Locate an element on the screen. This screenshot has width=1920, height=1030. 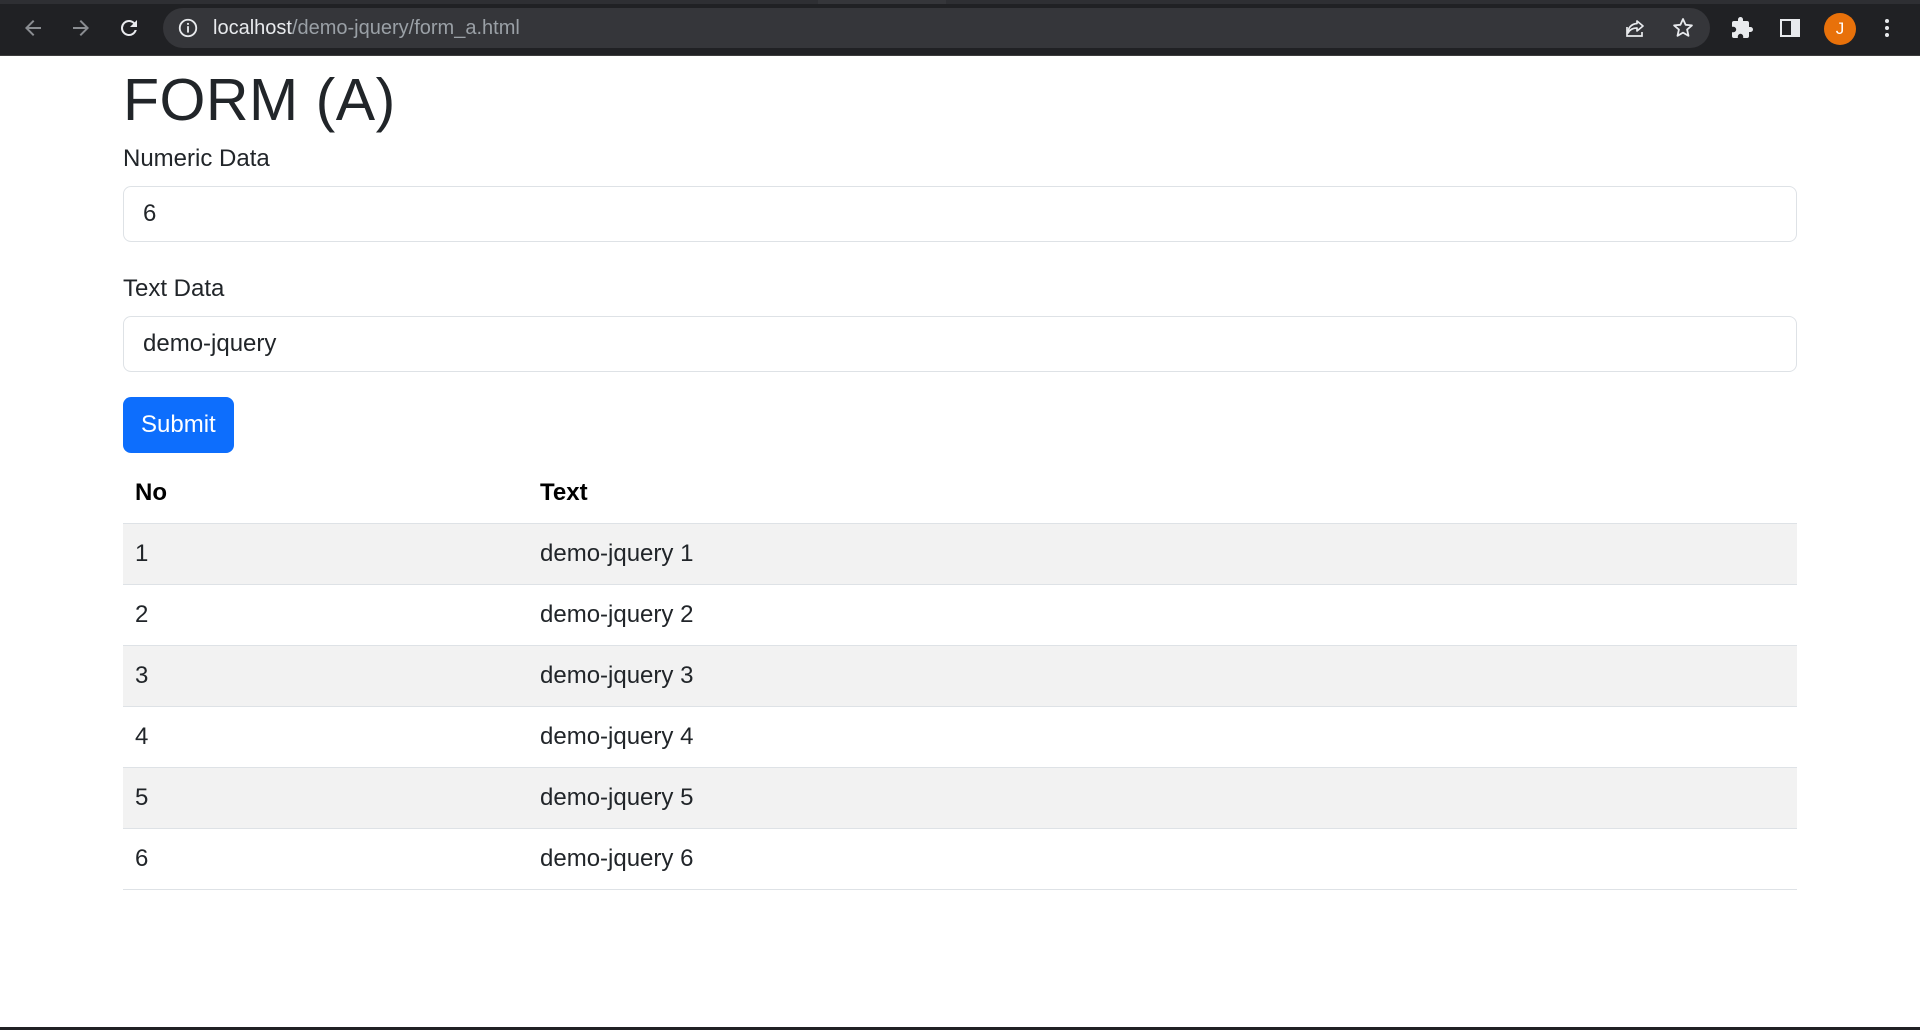
profile-avatar: J is located at coordinates (1840, 29).